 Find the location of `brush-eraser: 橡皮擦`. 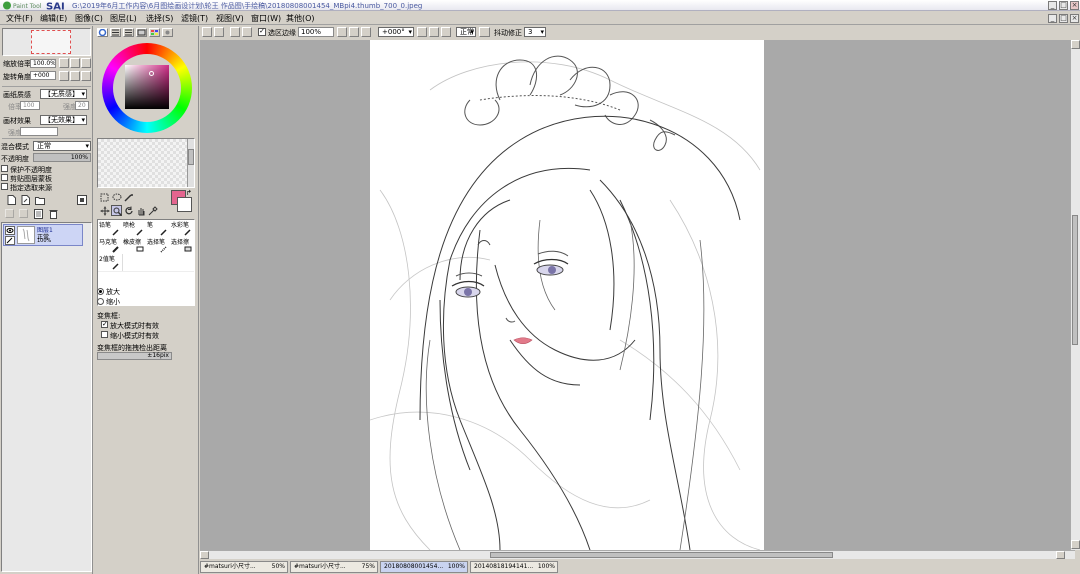

brush-eraser: 橡皮擦 is located at coordinates (134, 245).